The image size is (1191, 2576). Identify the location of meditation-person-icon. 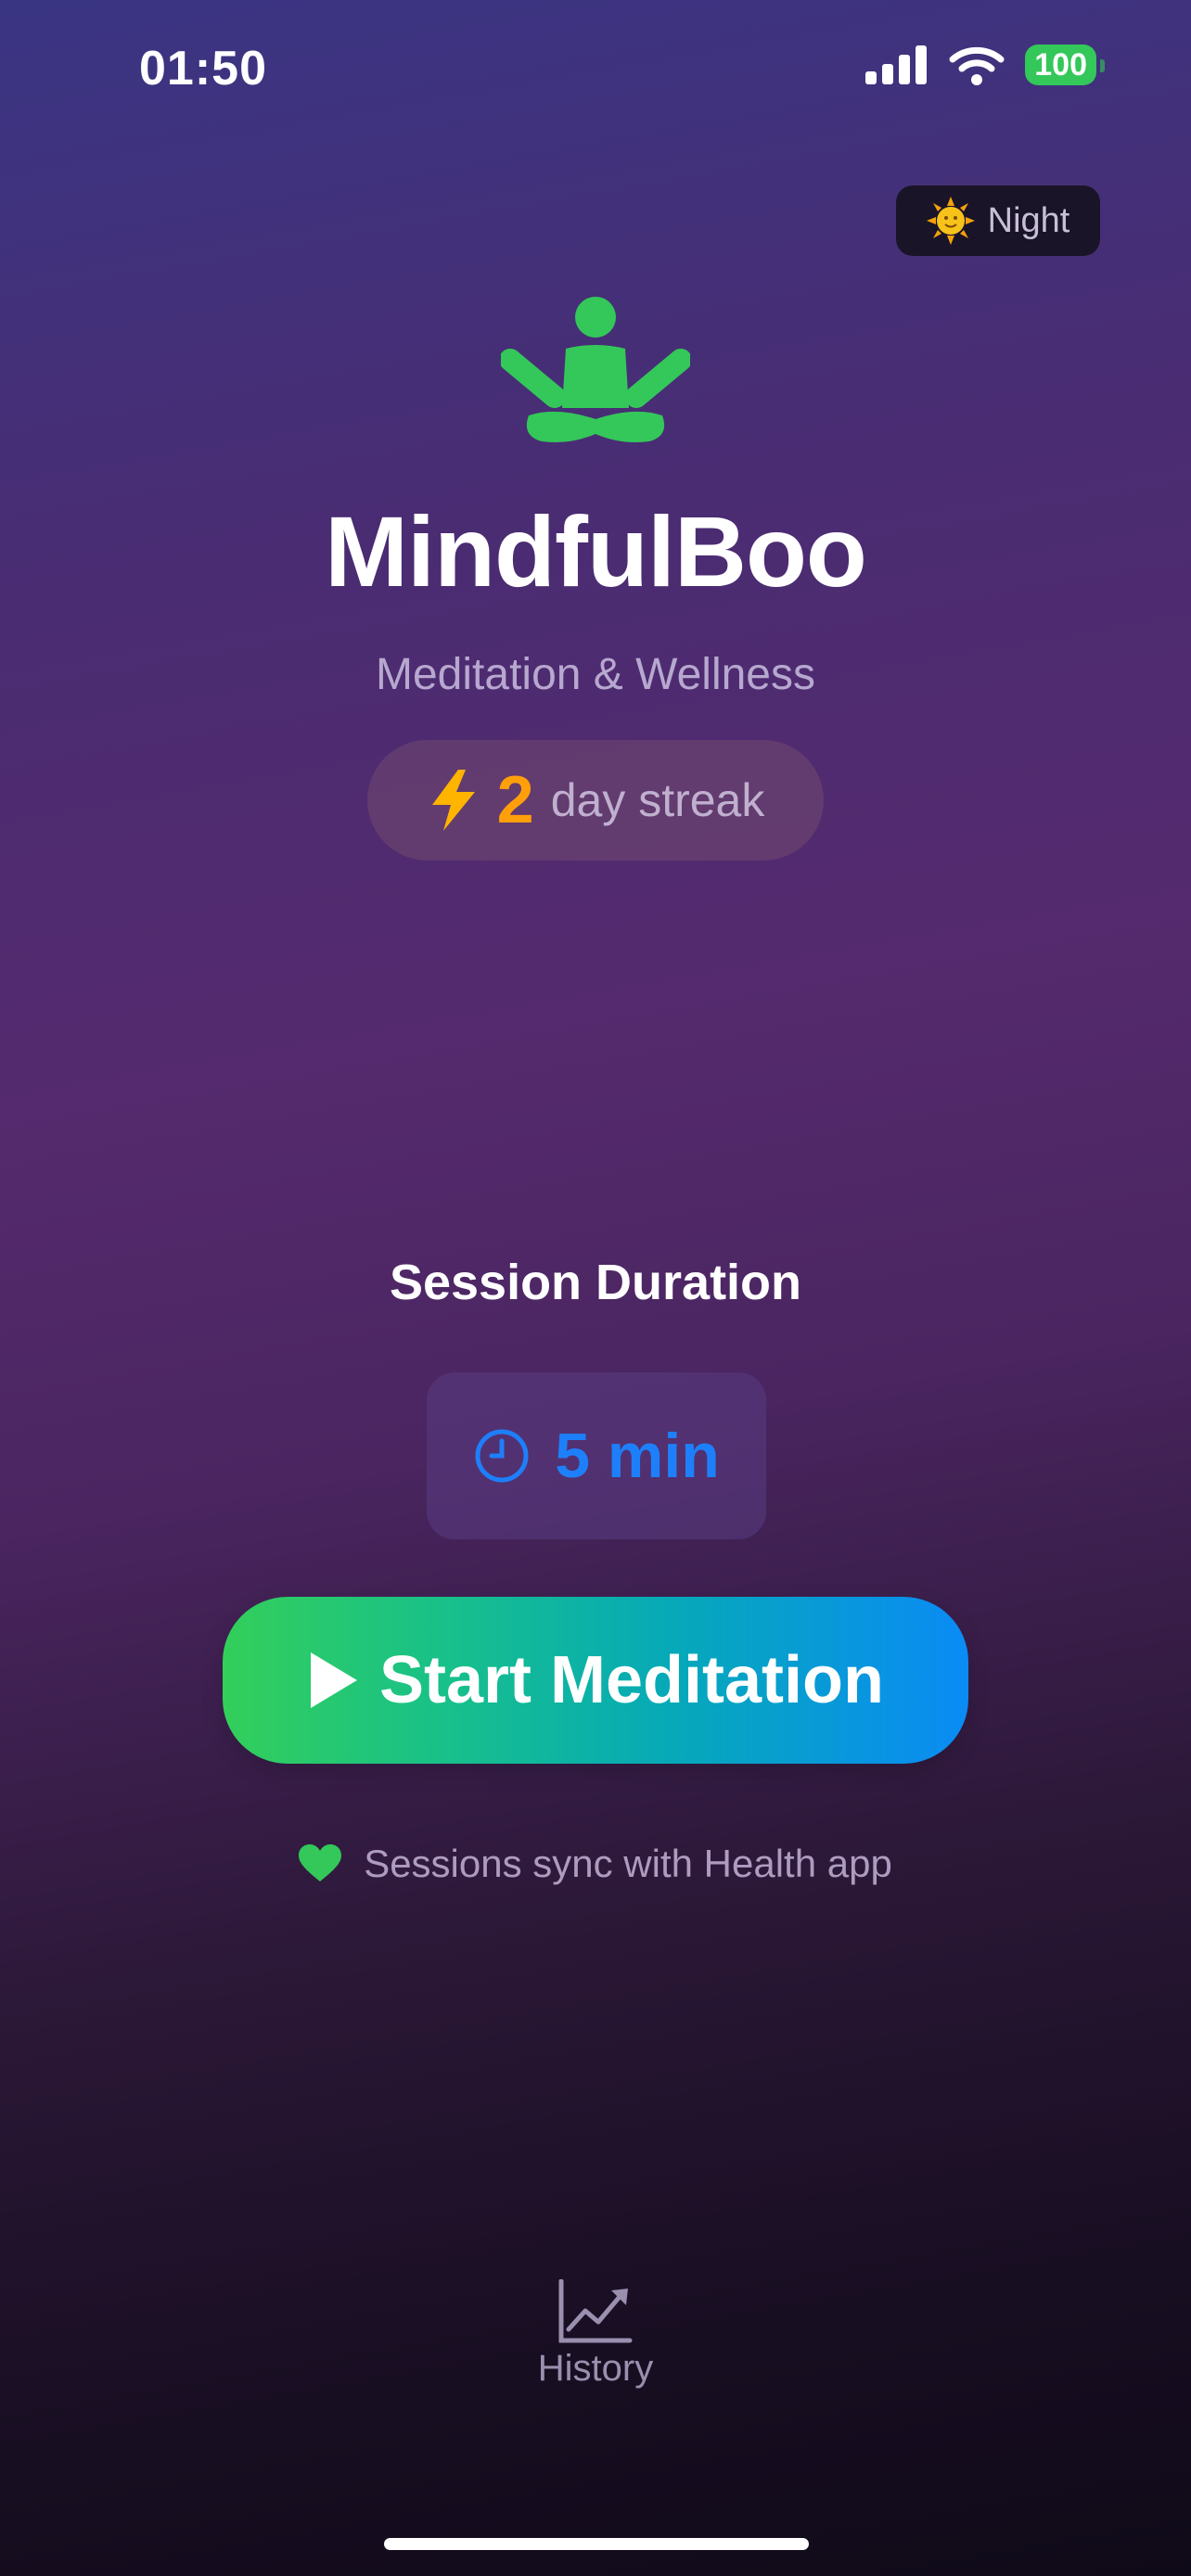
(595, 369).